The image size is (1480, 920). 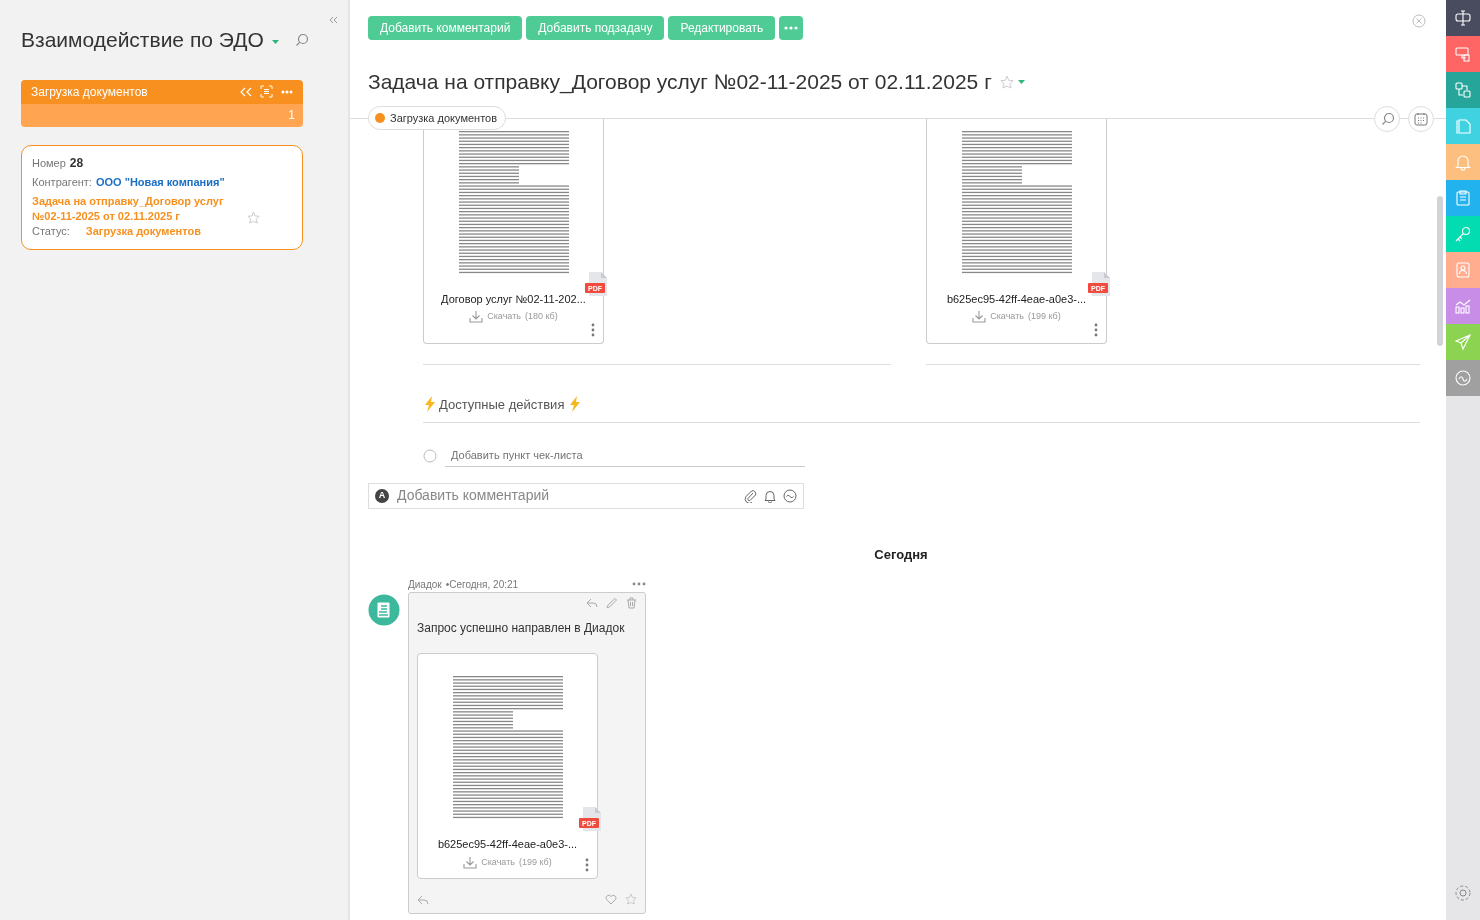 I want to click on flowchart-icon, so click(x=1463, y=90).